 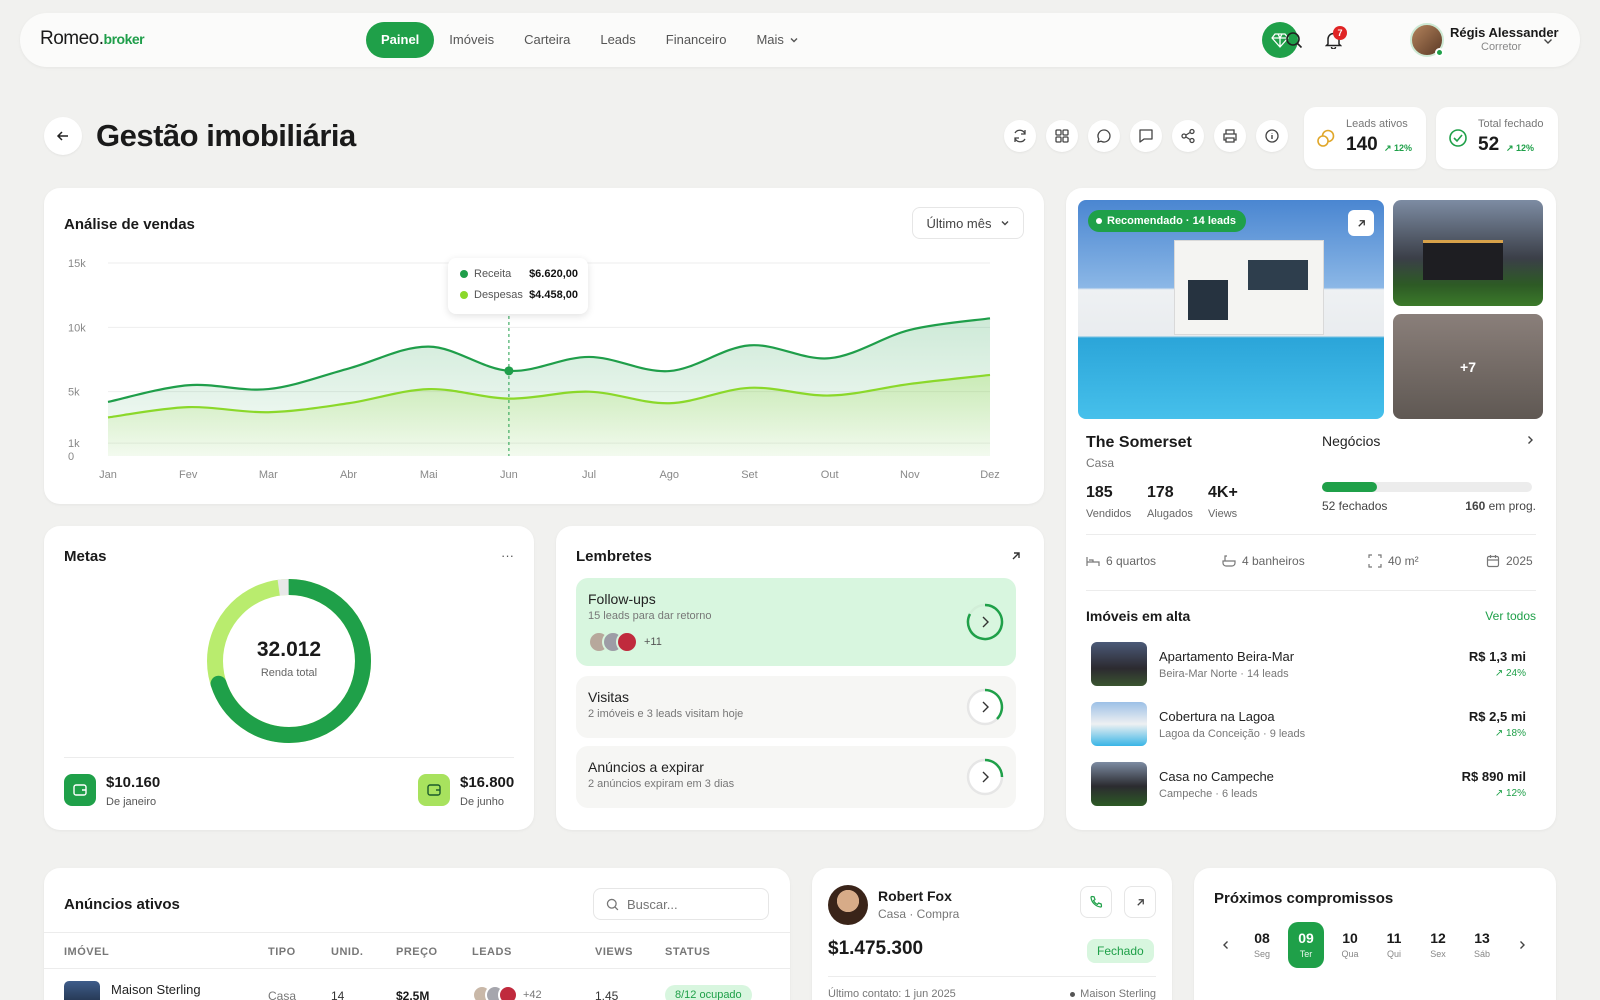 What do you see at coordinates (650, 616) in the screenshot?
I see `reminder-subtitle: 15 leads para dar retorno` at bounding box center [650, 616].